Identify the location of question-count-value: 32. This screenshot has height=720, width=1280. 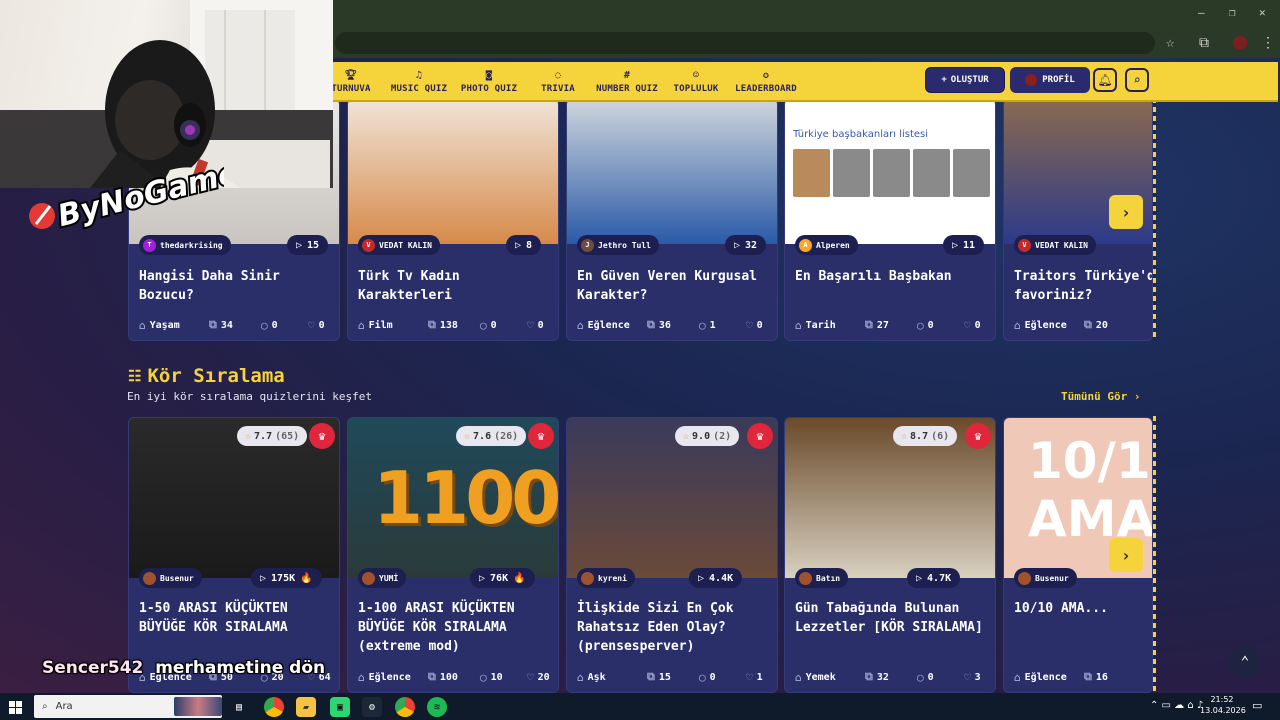
(882, 677).